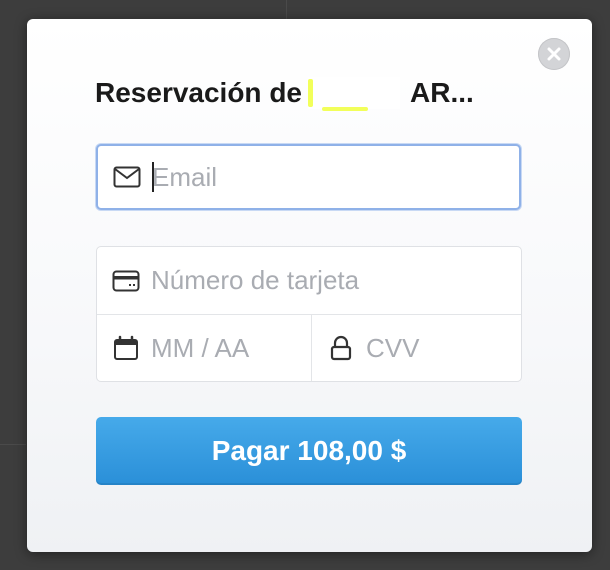  Describe the element at coordinates (126, 348) in the screenshot. I see `calendar-icon` at that location.